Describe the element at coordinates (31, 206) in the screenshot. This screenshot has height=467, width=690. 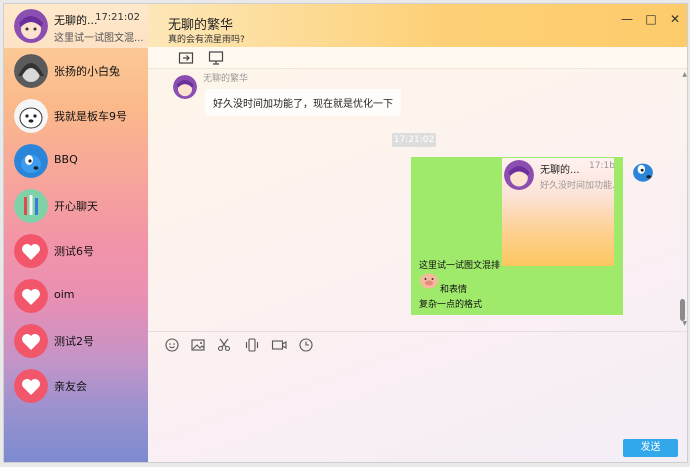
I see `pencils-avatar` at that location.